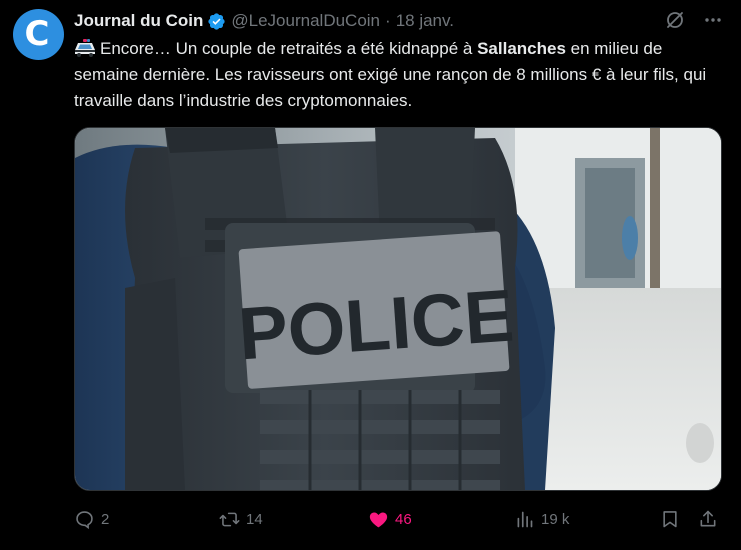  Describe the element at coordinates (84, 519) in the screenshot. I see `reply-icon` at that location.